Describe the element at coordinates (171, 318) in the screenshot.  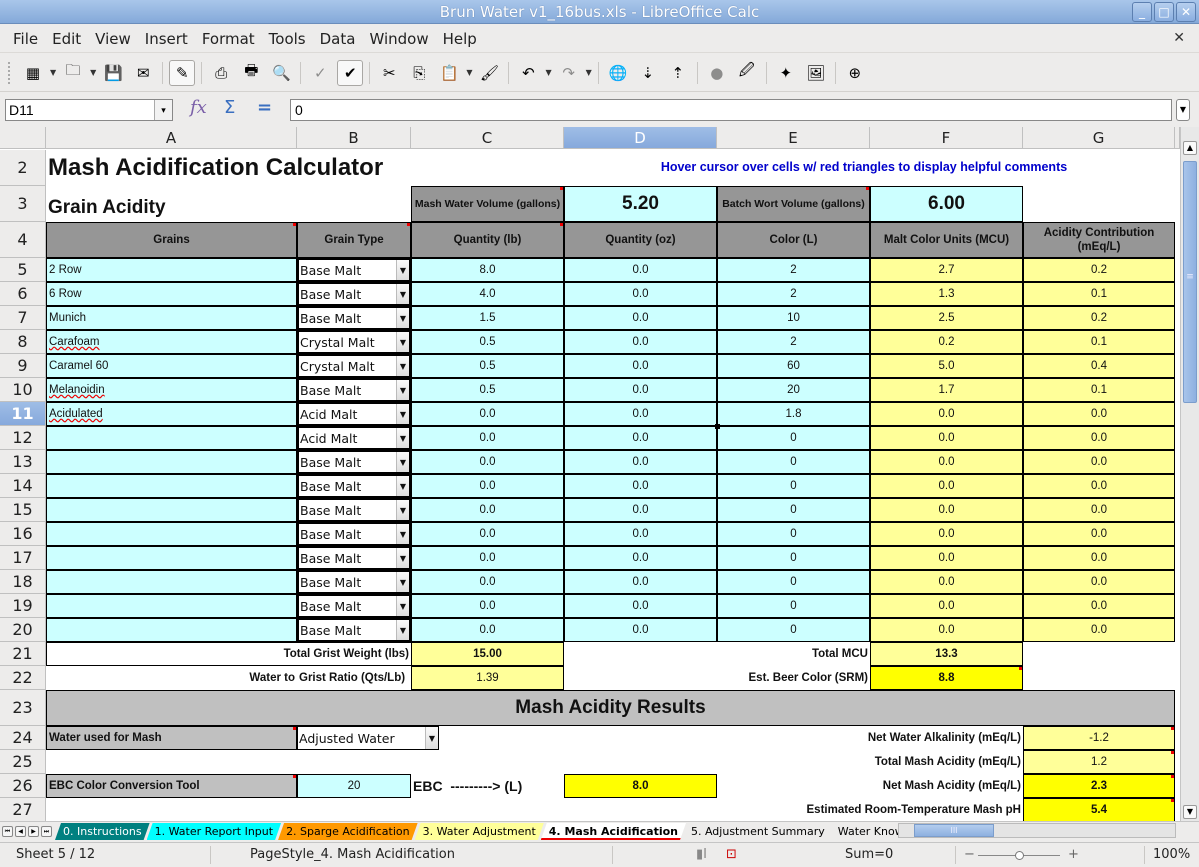
I see `grain-name-cell: Munich` at that location.